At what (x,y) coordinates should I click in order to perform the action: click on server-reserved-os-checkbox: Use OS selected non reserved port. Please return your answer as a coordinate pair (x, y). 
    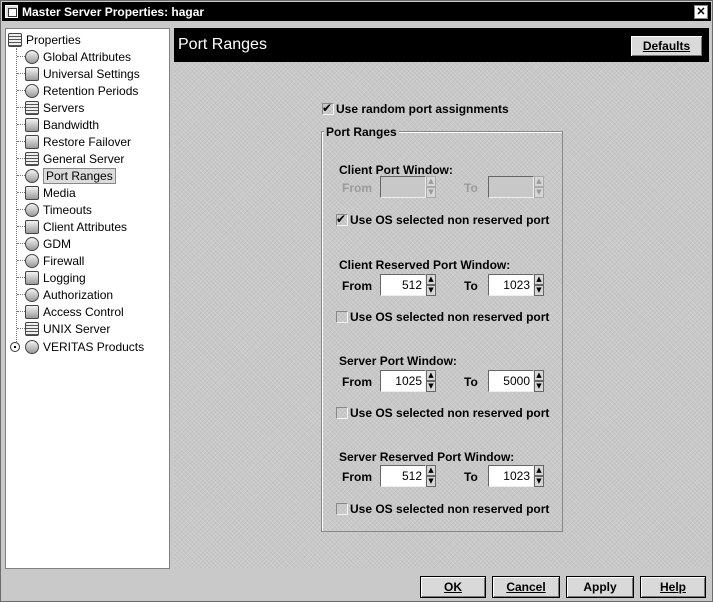
    Looking at the image, I should click on (442, 509).